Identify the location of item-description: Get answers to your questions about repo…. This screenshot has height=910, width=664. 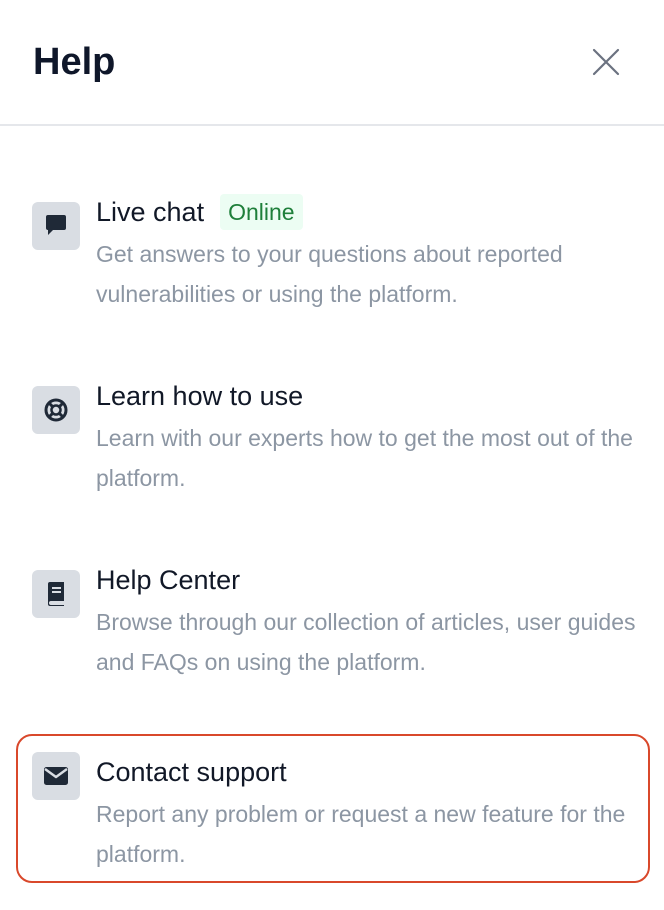
(329, 274).